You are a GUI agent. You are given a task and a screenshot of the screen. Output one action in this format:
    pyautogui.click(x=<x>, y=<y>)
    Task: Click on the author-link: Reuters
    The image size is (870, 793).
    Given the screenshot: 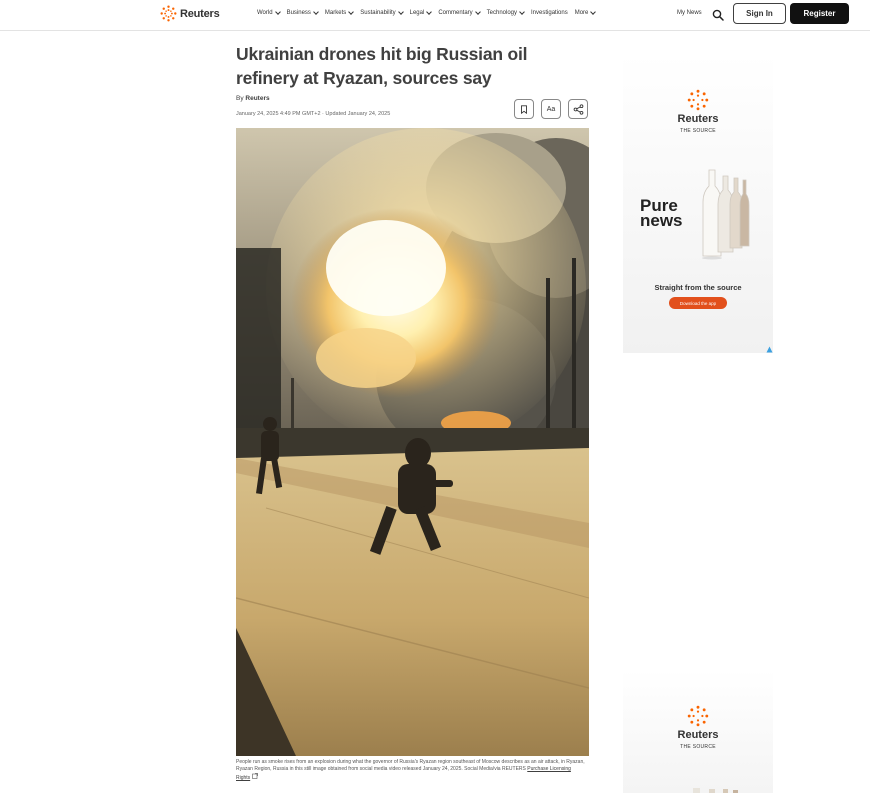 What is the action you would take?
    pyautogui.click(x=257, y=98)
    